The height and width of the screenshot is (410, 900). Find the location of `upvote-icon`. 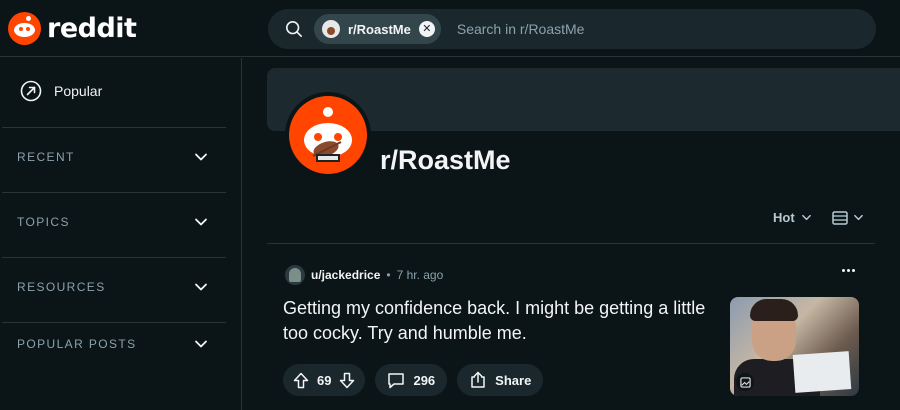

upvote-icon is located at coordinates (301, 380).